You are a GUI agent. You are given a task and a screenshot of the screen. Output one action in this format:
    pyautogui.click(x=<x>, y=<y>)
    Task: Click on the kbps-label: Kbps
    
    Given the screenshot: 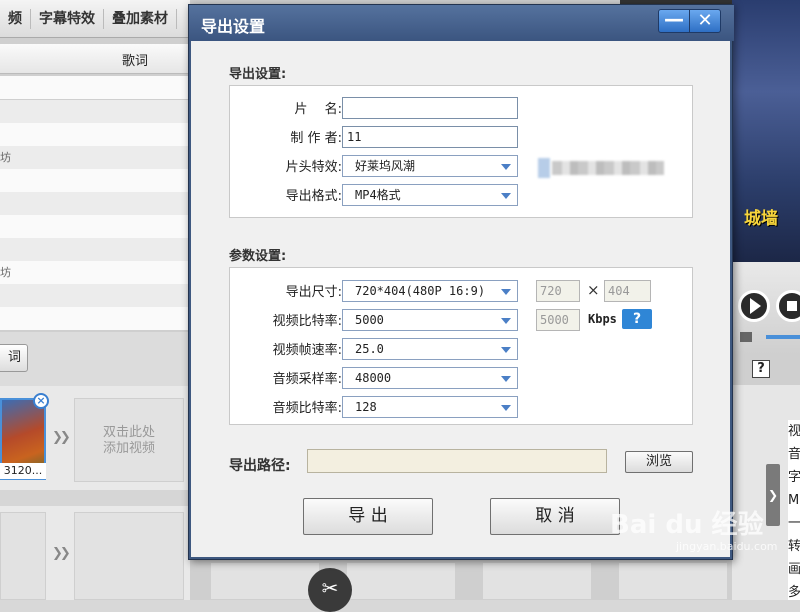 What is the action you would take?
    pyautogui.click(x=602, y=319)
    